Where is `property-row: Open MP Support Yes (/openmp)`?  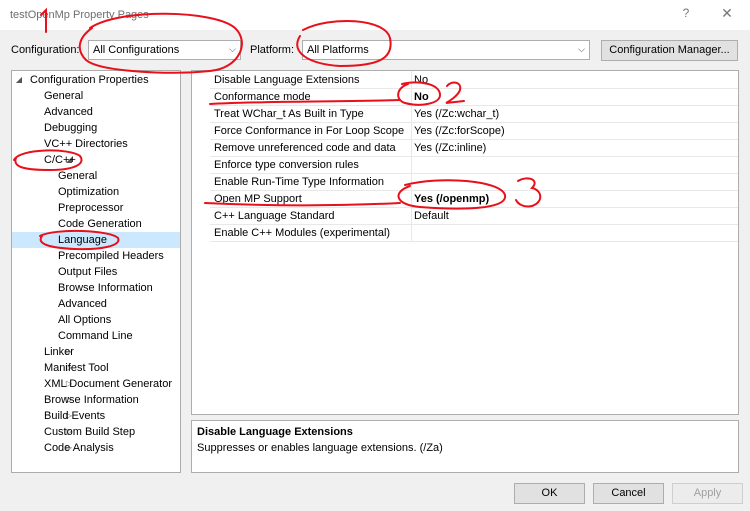 property-row: Open MP Support Yes (/openmp) is located at coordinates (474, 199).